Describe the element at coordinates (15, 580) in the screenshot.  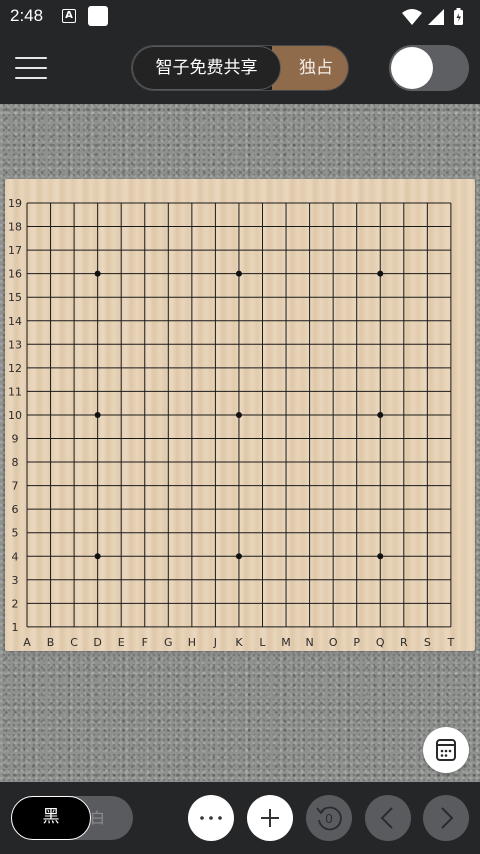
I see `row-label: 3` at that location.